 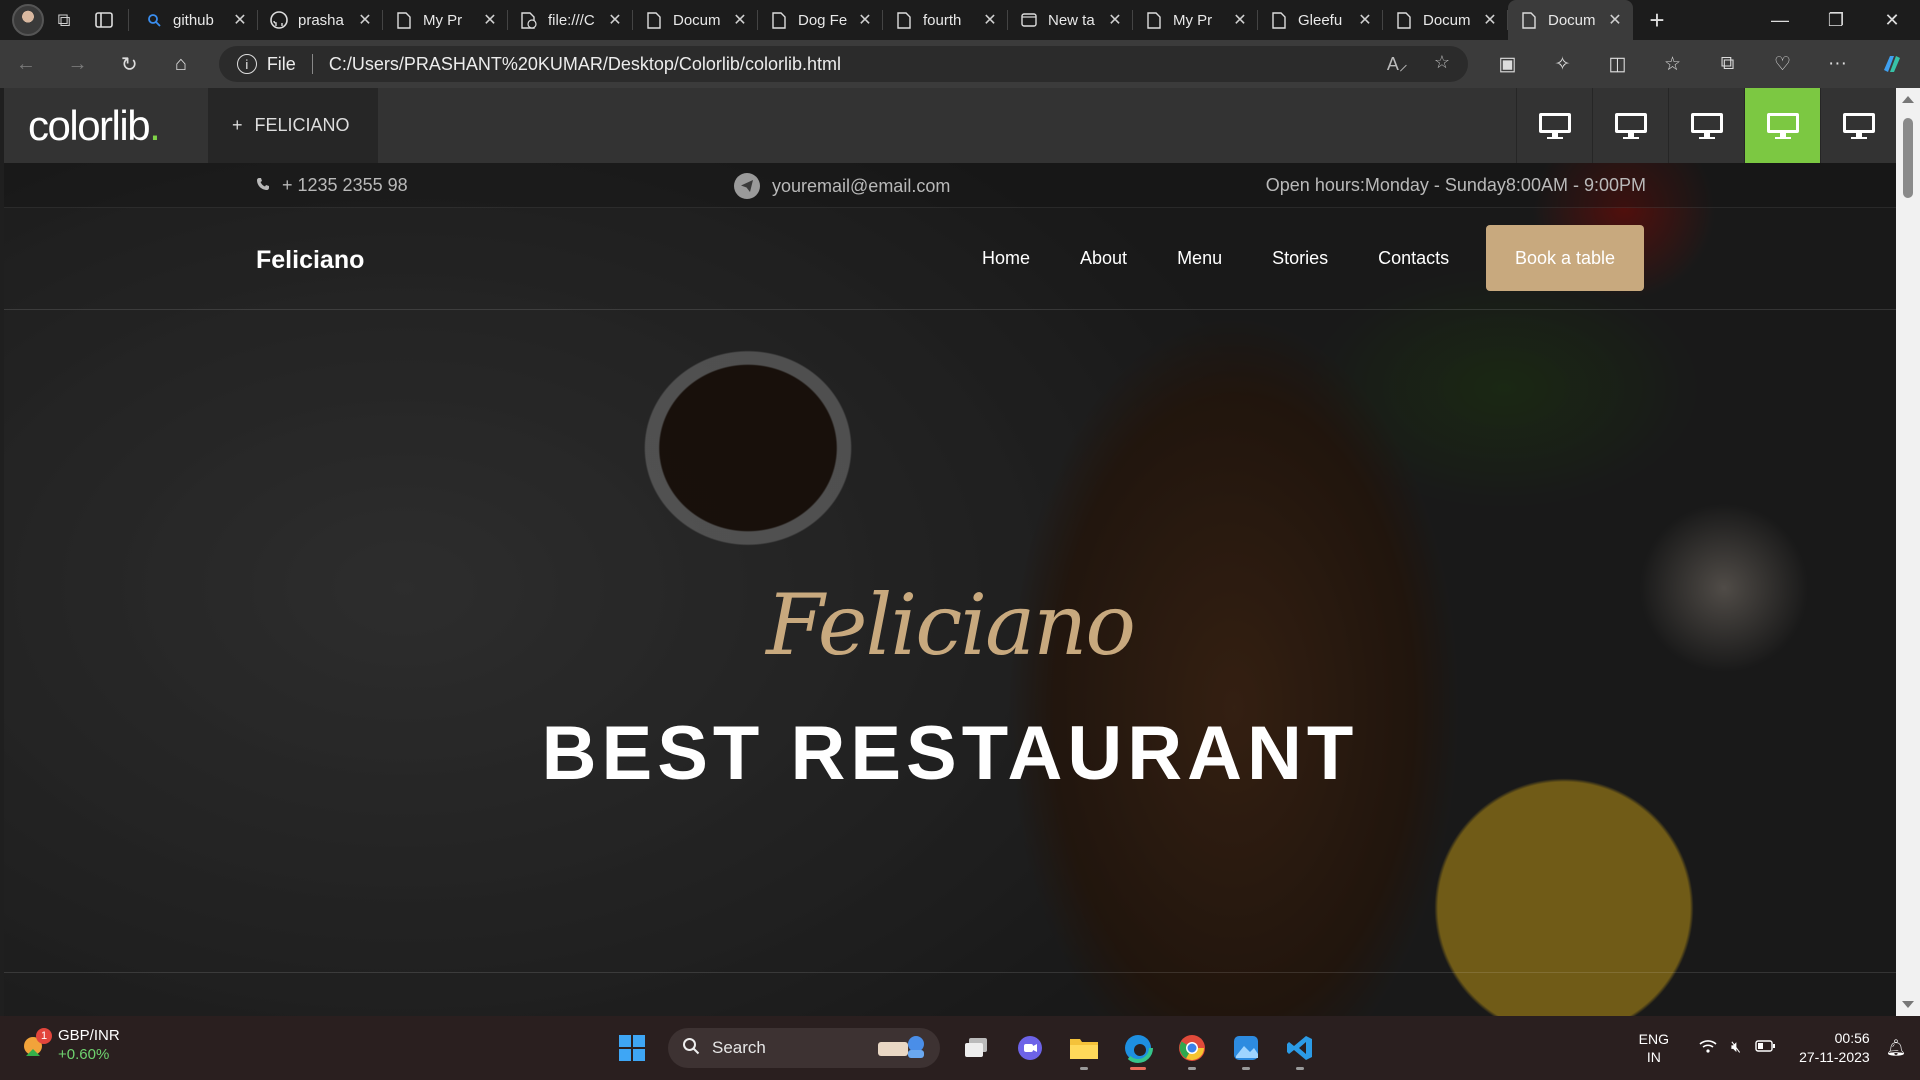 I want to click on file-icon, so click(x=529, y=20).